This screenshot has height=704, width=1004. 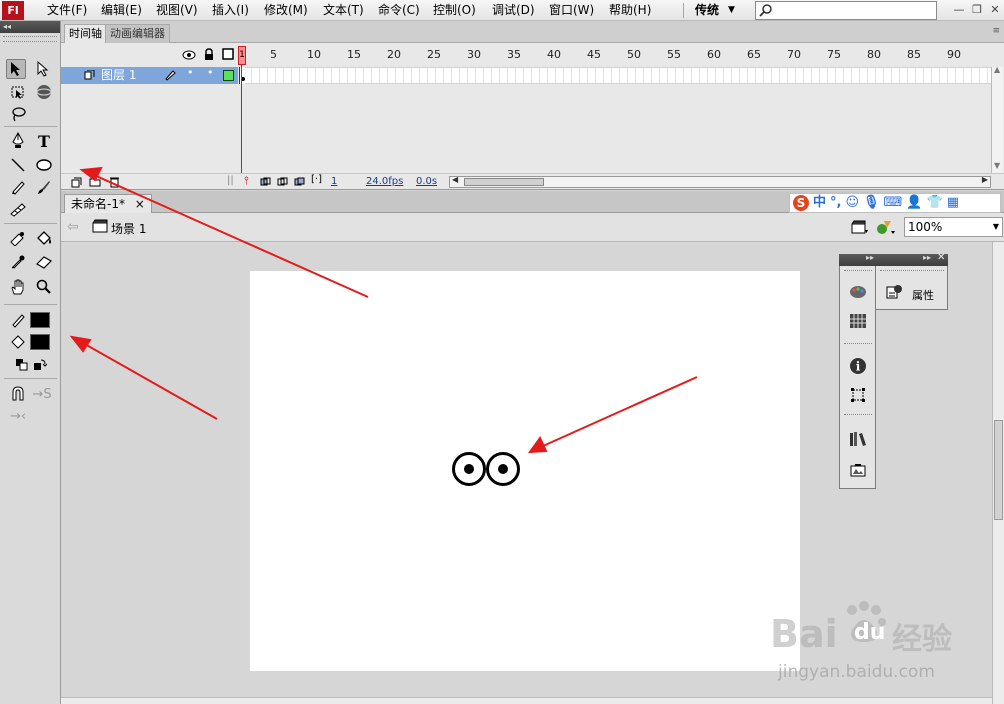 What do you see at coordinates (959, 10) in the screenshot?
I see `minimize-icon: —` at bounding box center [959, 10].